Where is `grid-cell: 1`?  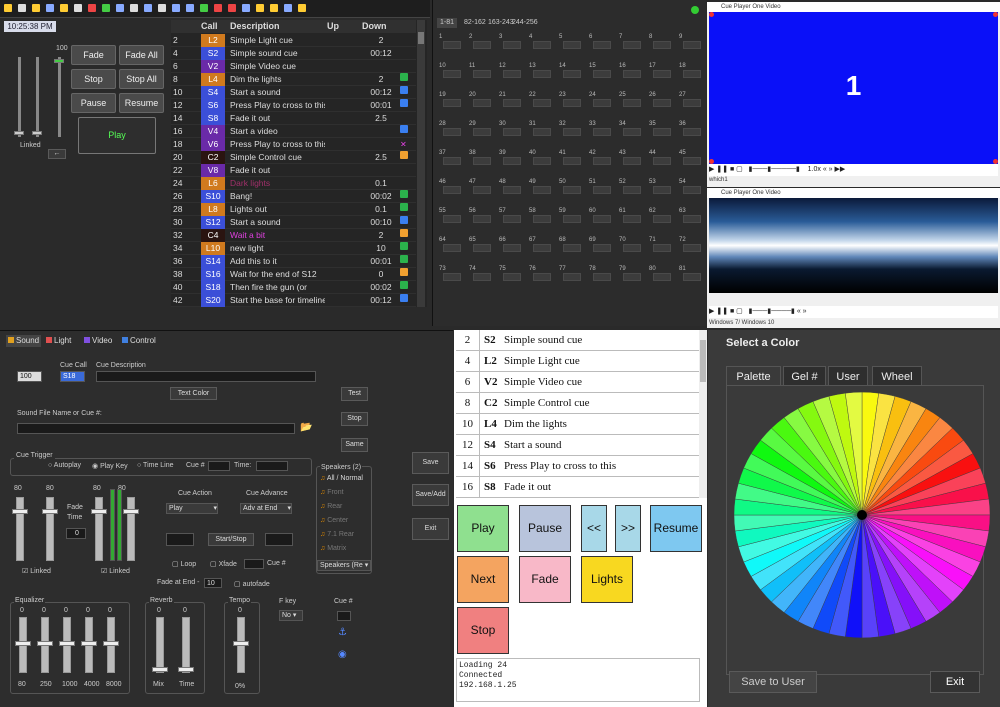
grid-cell: 1 is located at coordinates (452, 42).